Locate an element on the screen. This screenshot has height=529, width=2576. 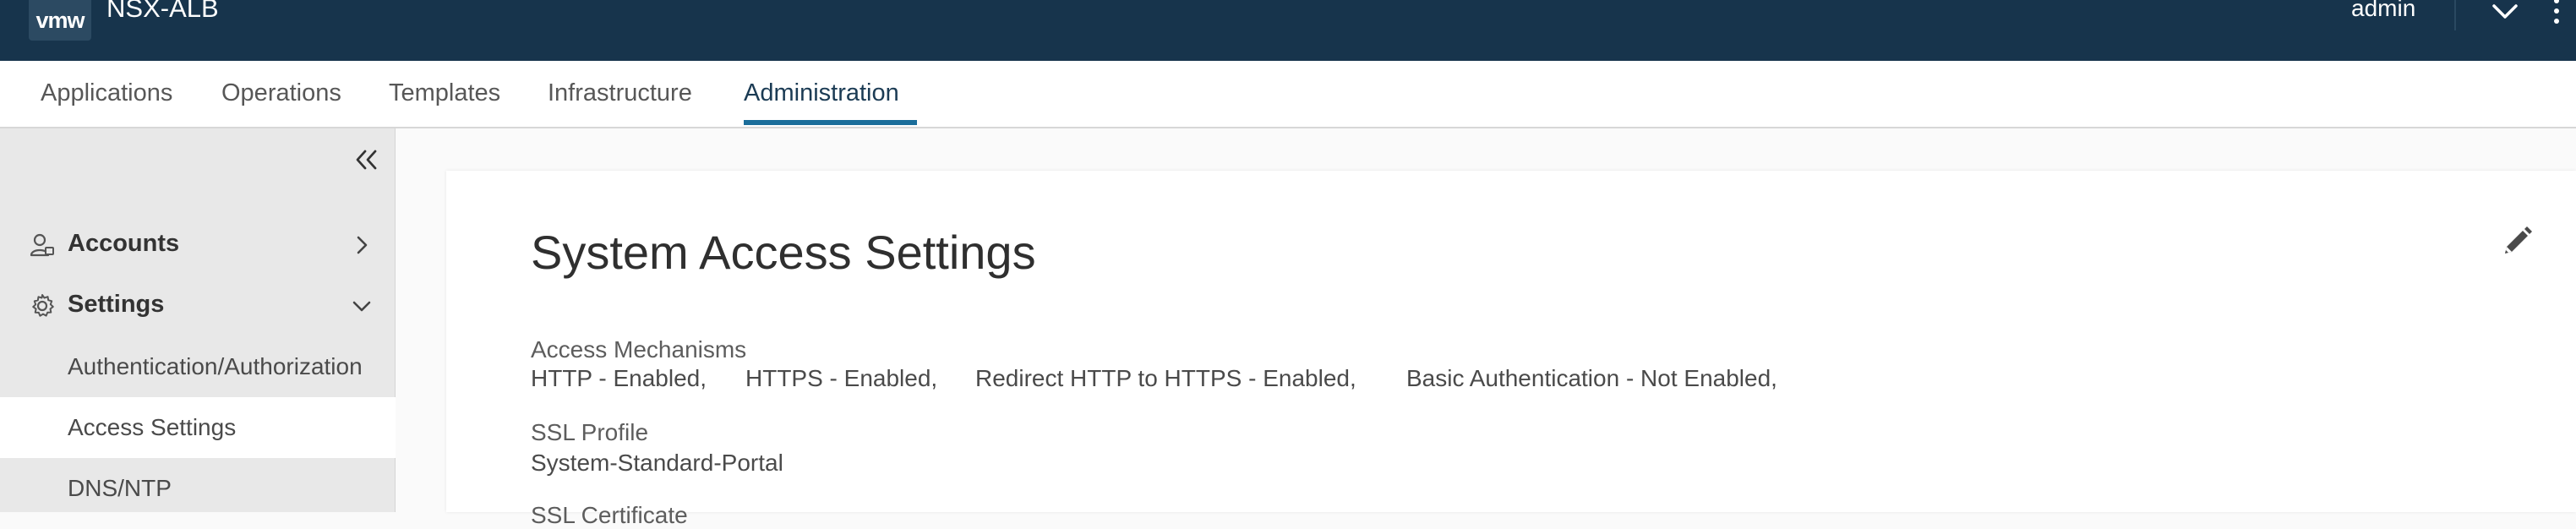
chevron-right-icon is located at coordinates (362, 245).